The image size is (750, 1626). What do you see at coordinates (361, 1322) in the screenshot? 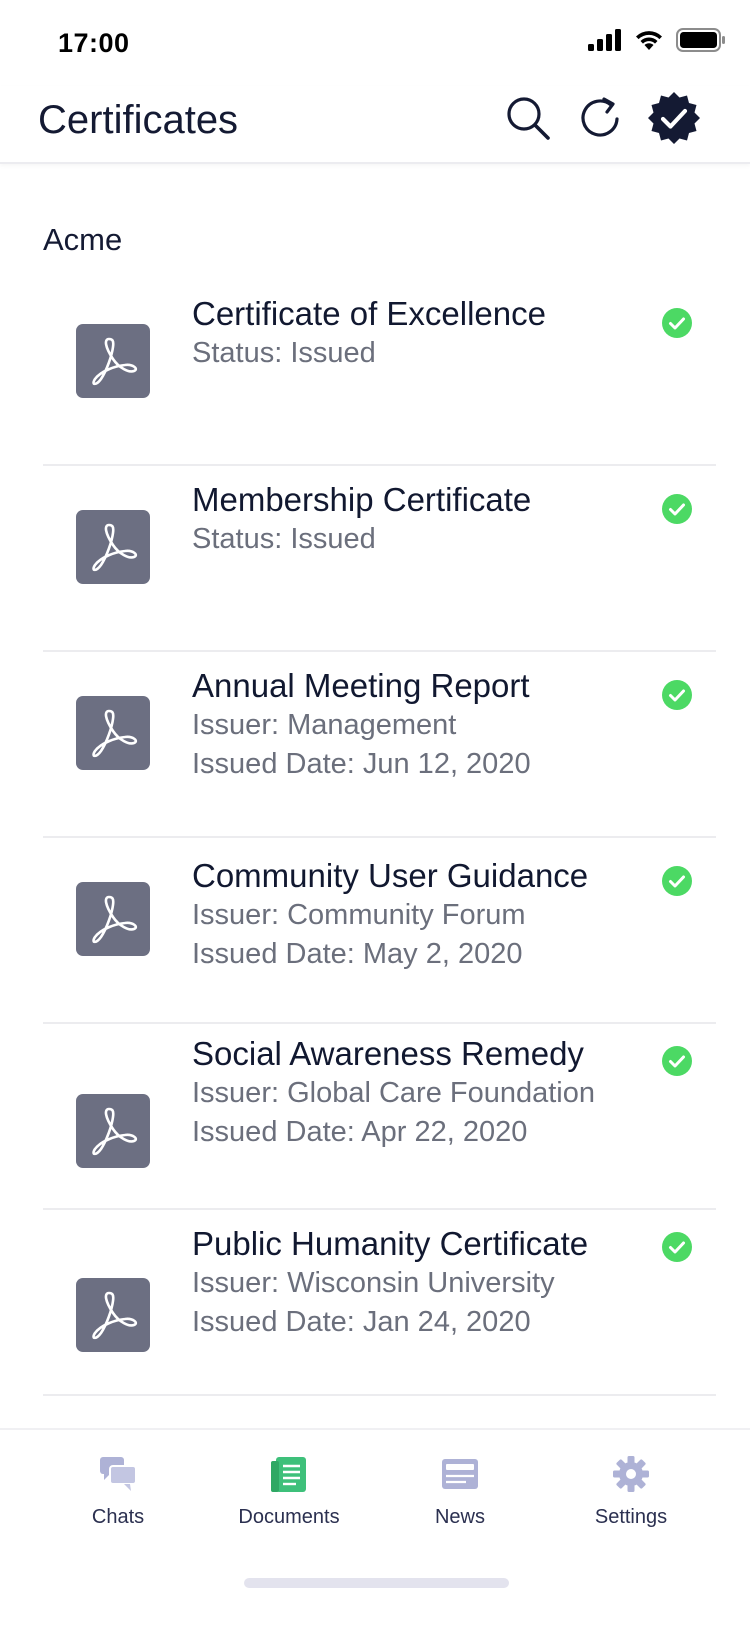
I see `document-issued-date: Issued Date: Jan 24, 2020` at bounding box center [361, 1322].